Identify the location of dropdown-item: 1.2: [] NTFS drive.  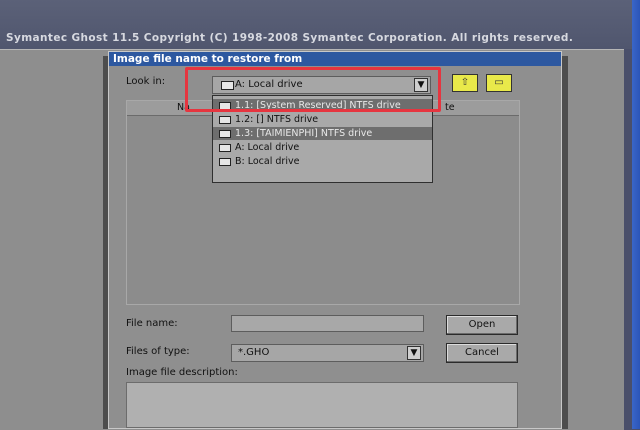
(322, 119).